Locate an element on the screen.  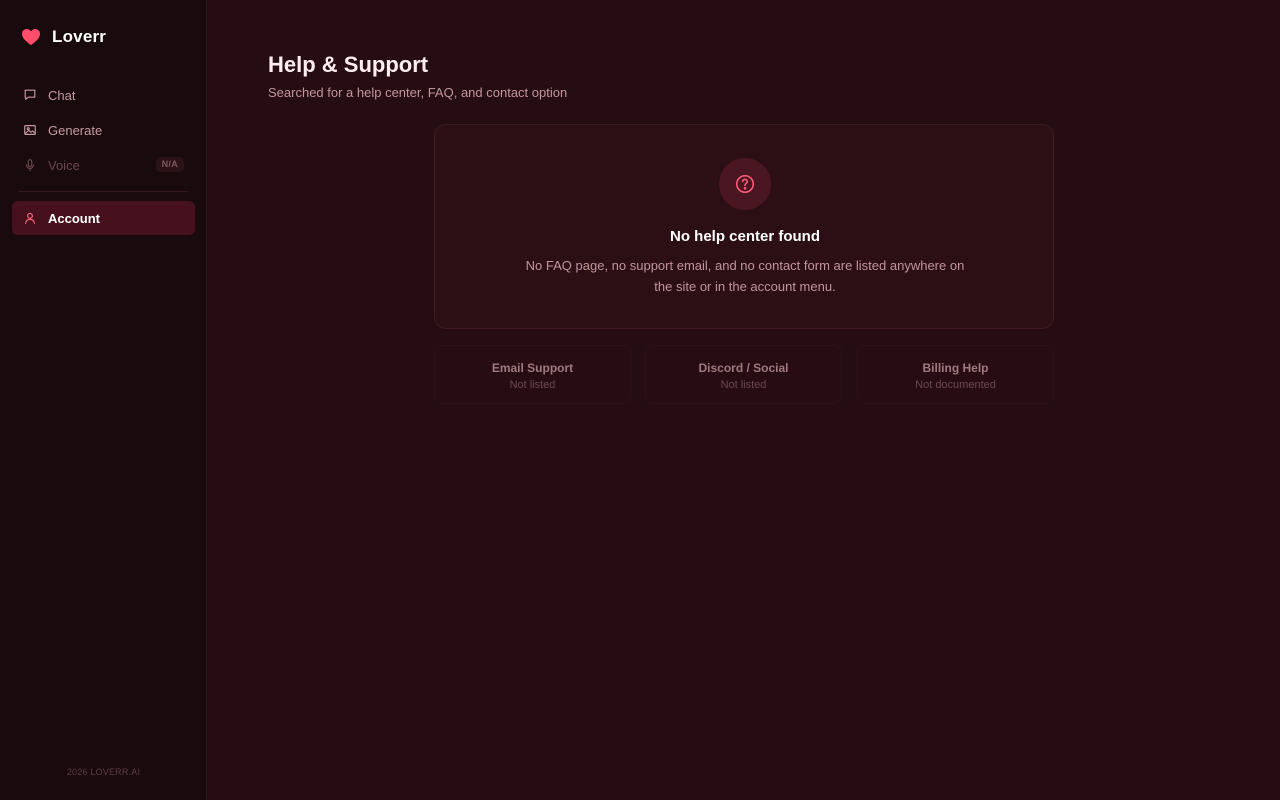
brand-logo: Loverr is located at coordinates (63, 37).